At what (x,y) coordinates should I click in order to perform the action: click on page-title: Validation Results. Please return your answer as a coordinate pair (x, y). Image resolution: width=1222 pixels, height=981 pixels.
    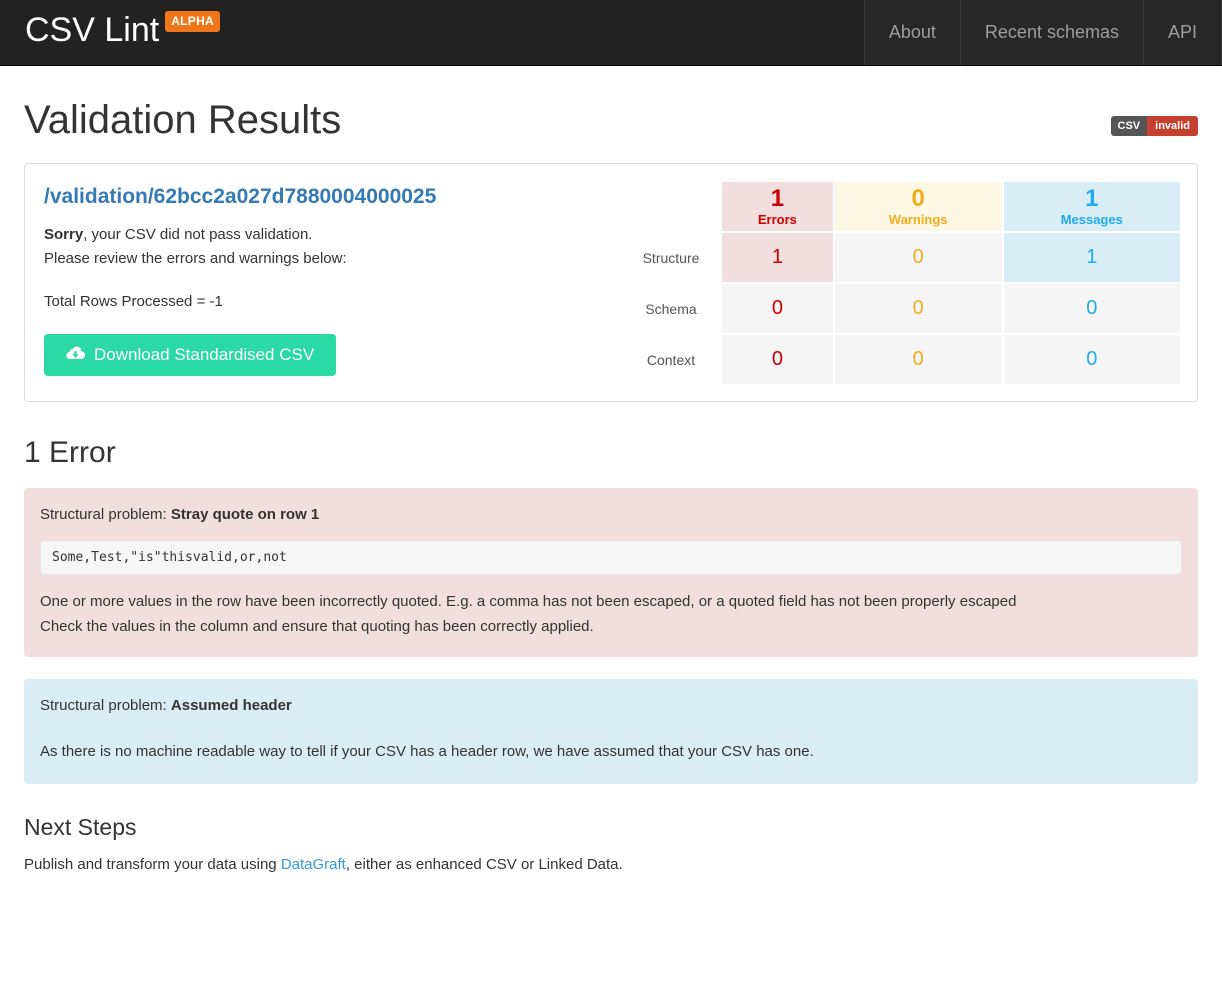
    Looking at the image, I should click on (183, 120).